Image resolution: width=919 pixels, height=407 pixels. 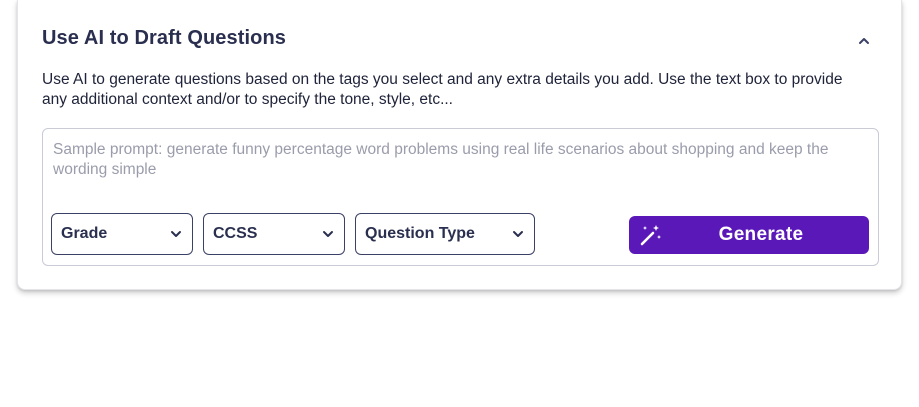 What do you see at coordinates (761, 234) in the screenshot?
I see `generate-button-label: Generate` at bounding box center [761, 234].